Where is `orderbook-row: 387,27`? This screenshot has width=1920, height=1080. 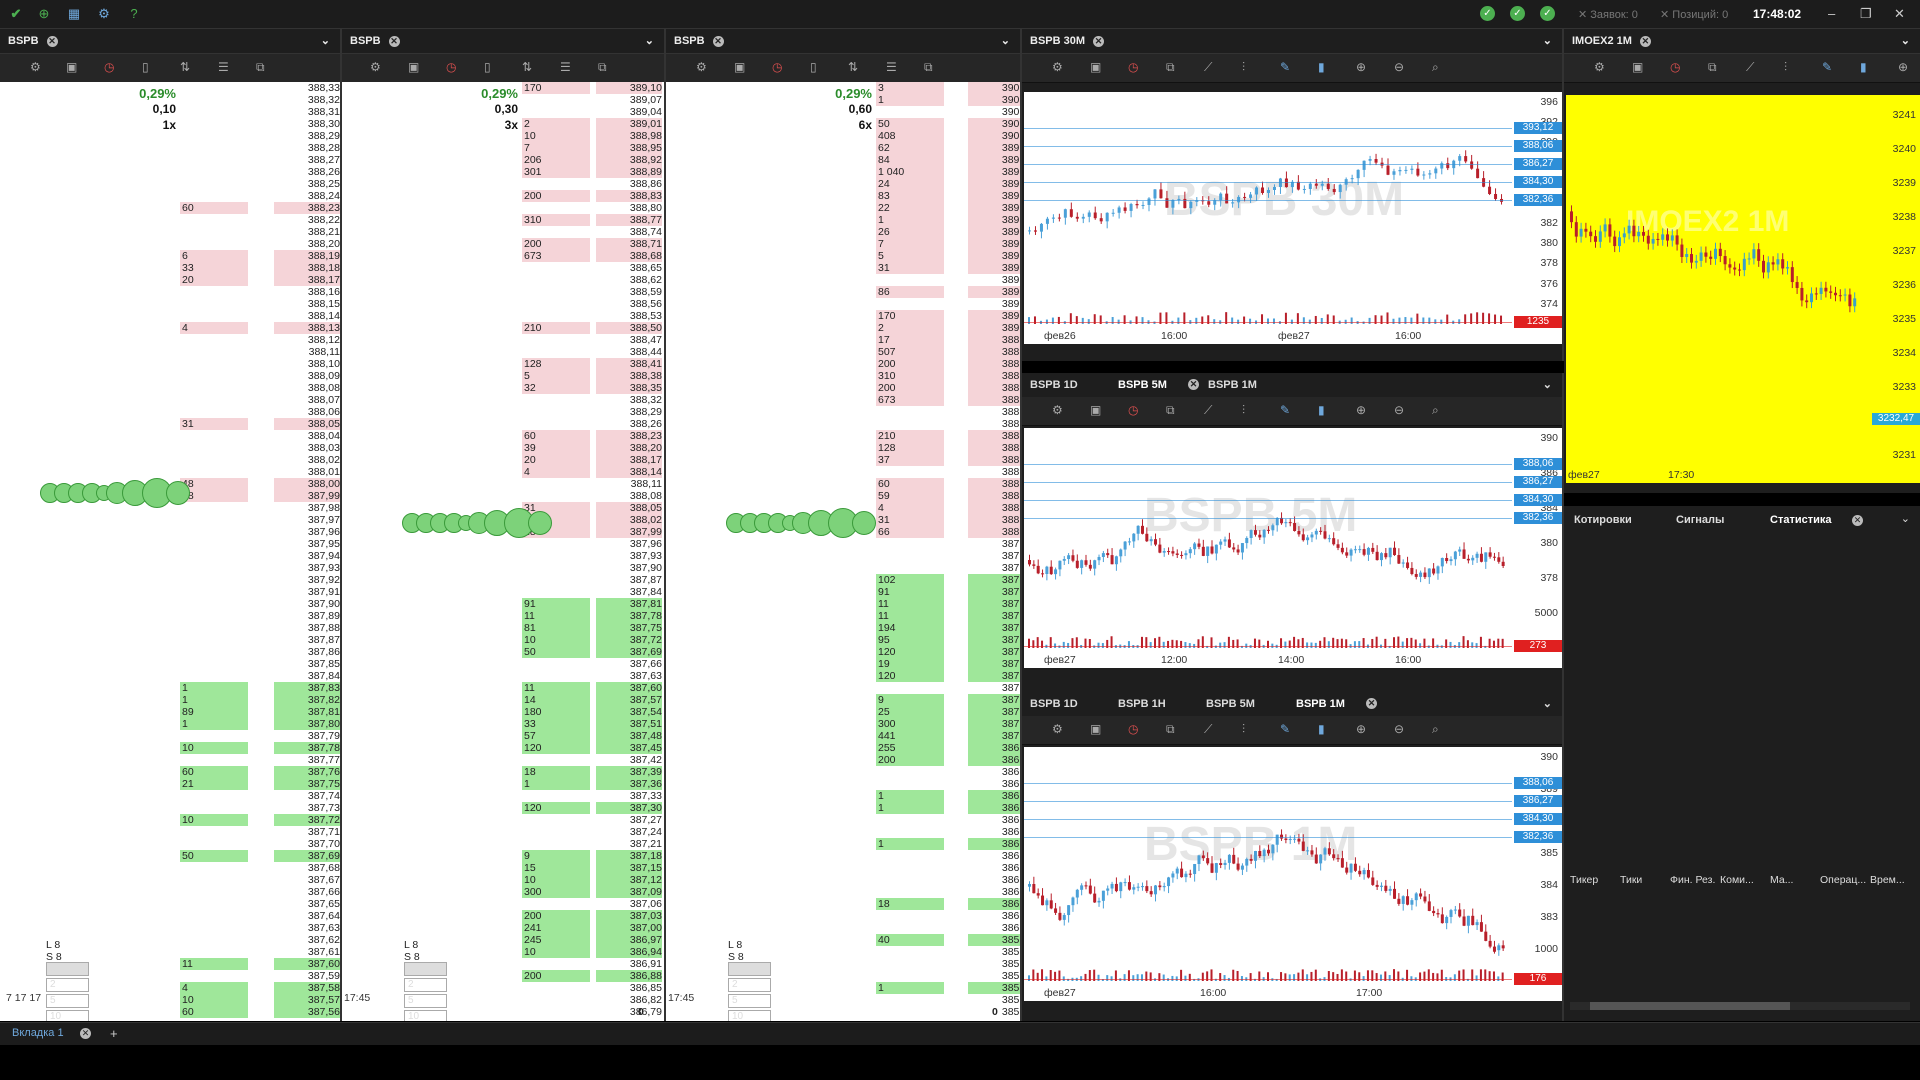
orderbook-row: 387,27 is located at coordinates (503, 820).